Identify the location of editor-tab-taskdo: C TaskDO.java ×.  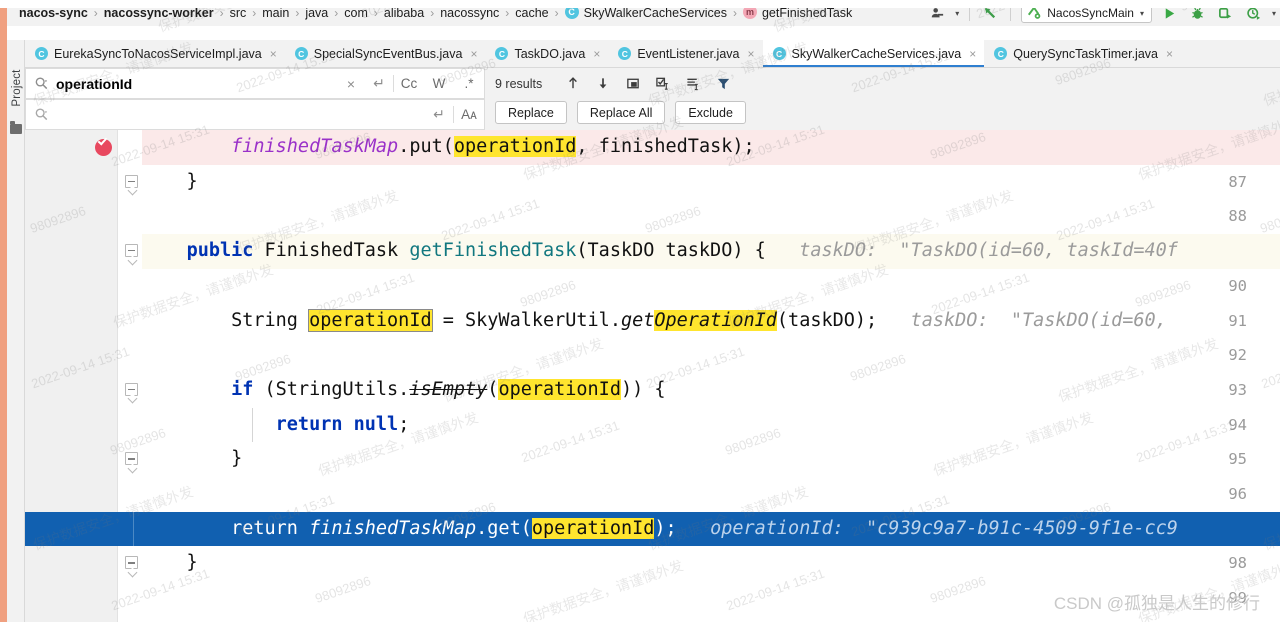
(547, 53).